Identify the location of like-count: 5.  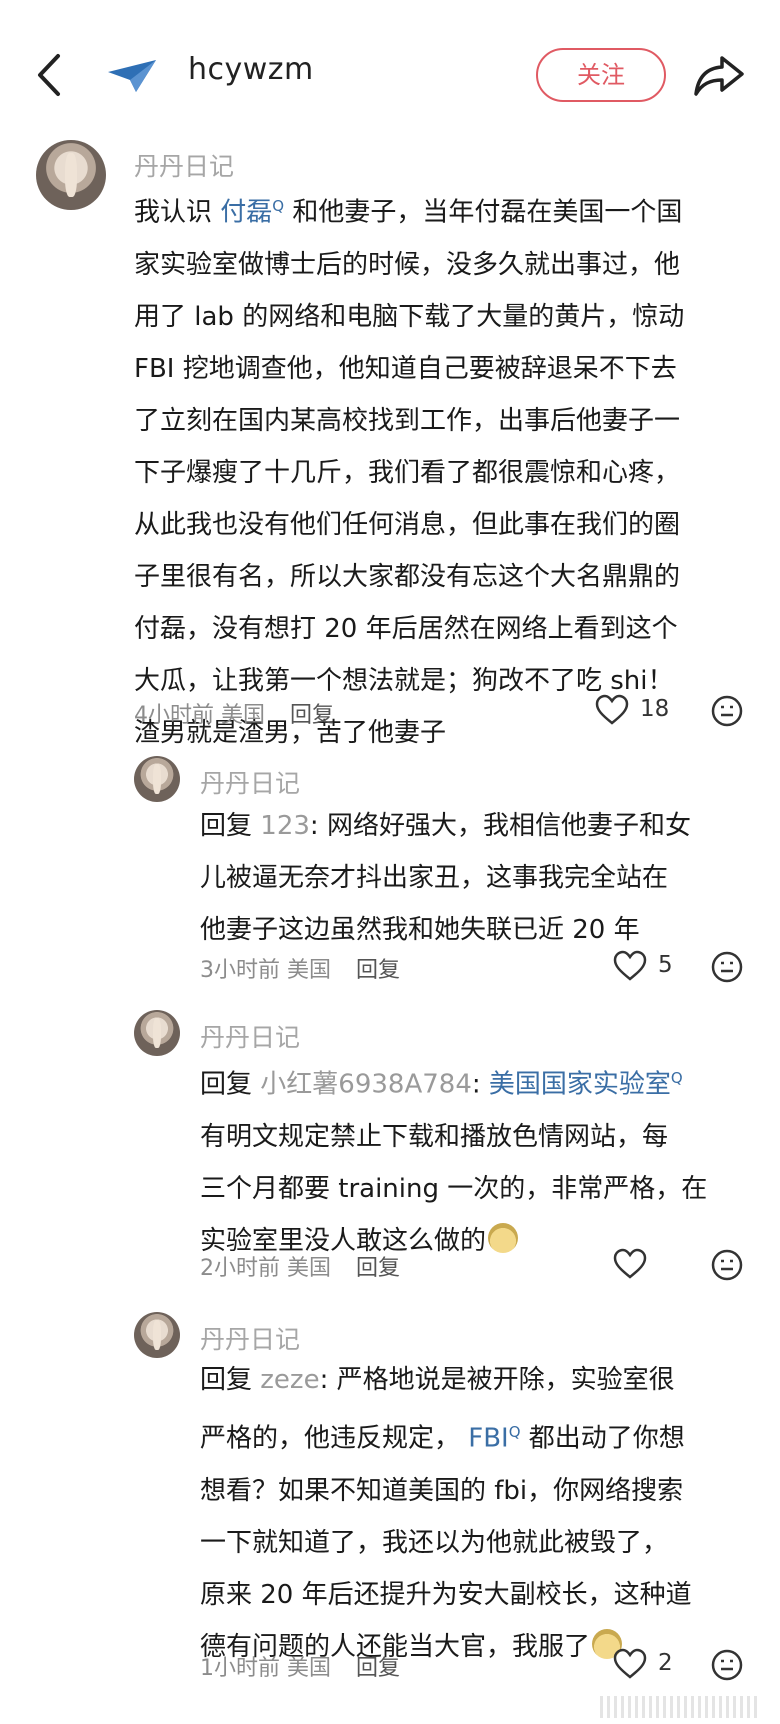
(665, 965).